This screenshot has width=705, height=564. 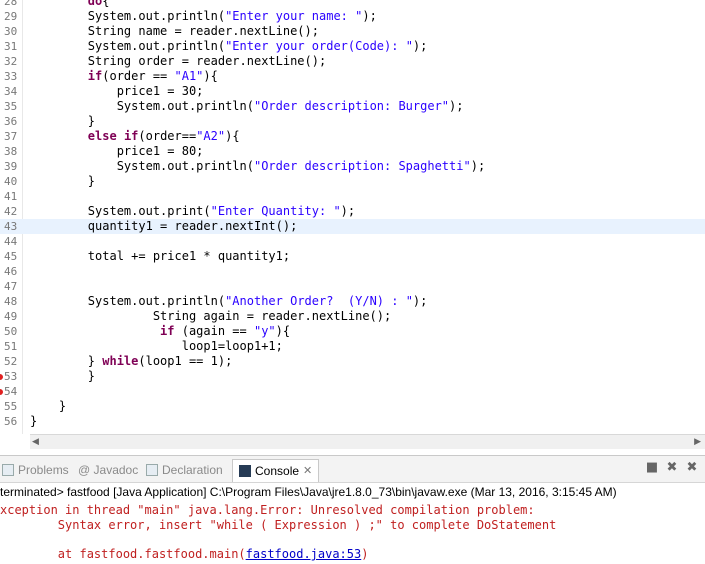 What do you see at coordinates (11, 121) in the screenshot?
I see `line-number: 36` at bounding box center [11, 121].